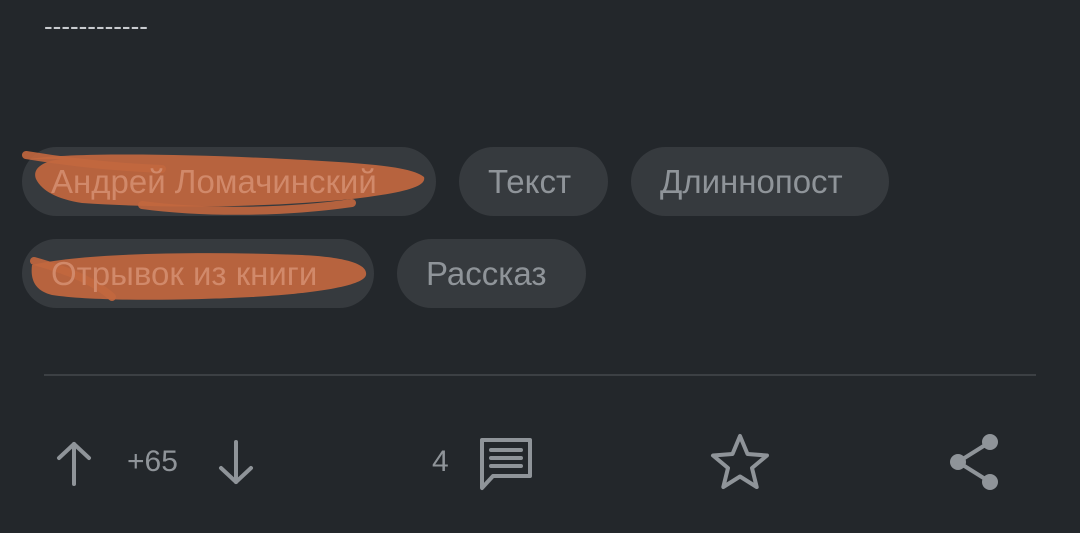 This screenshot has width=1080, height=533. Describe the element at coordinates (506, 463) in the screenshot. I see `comments-icon` at that location.